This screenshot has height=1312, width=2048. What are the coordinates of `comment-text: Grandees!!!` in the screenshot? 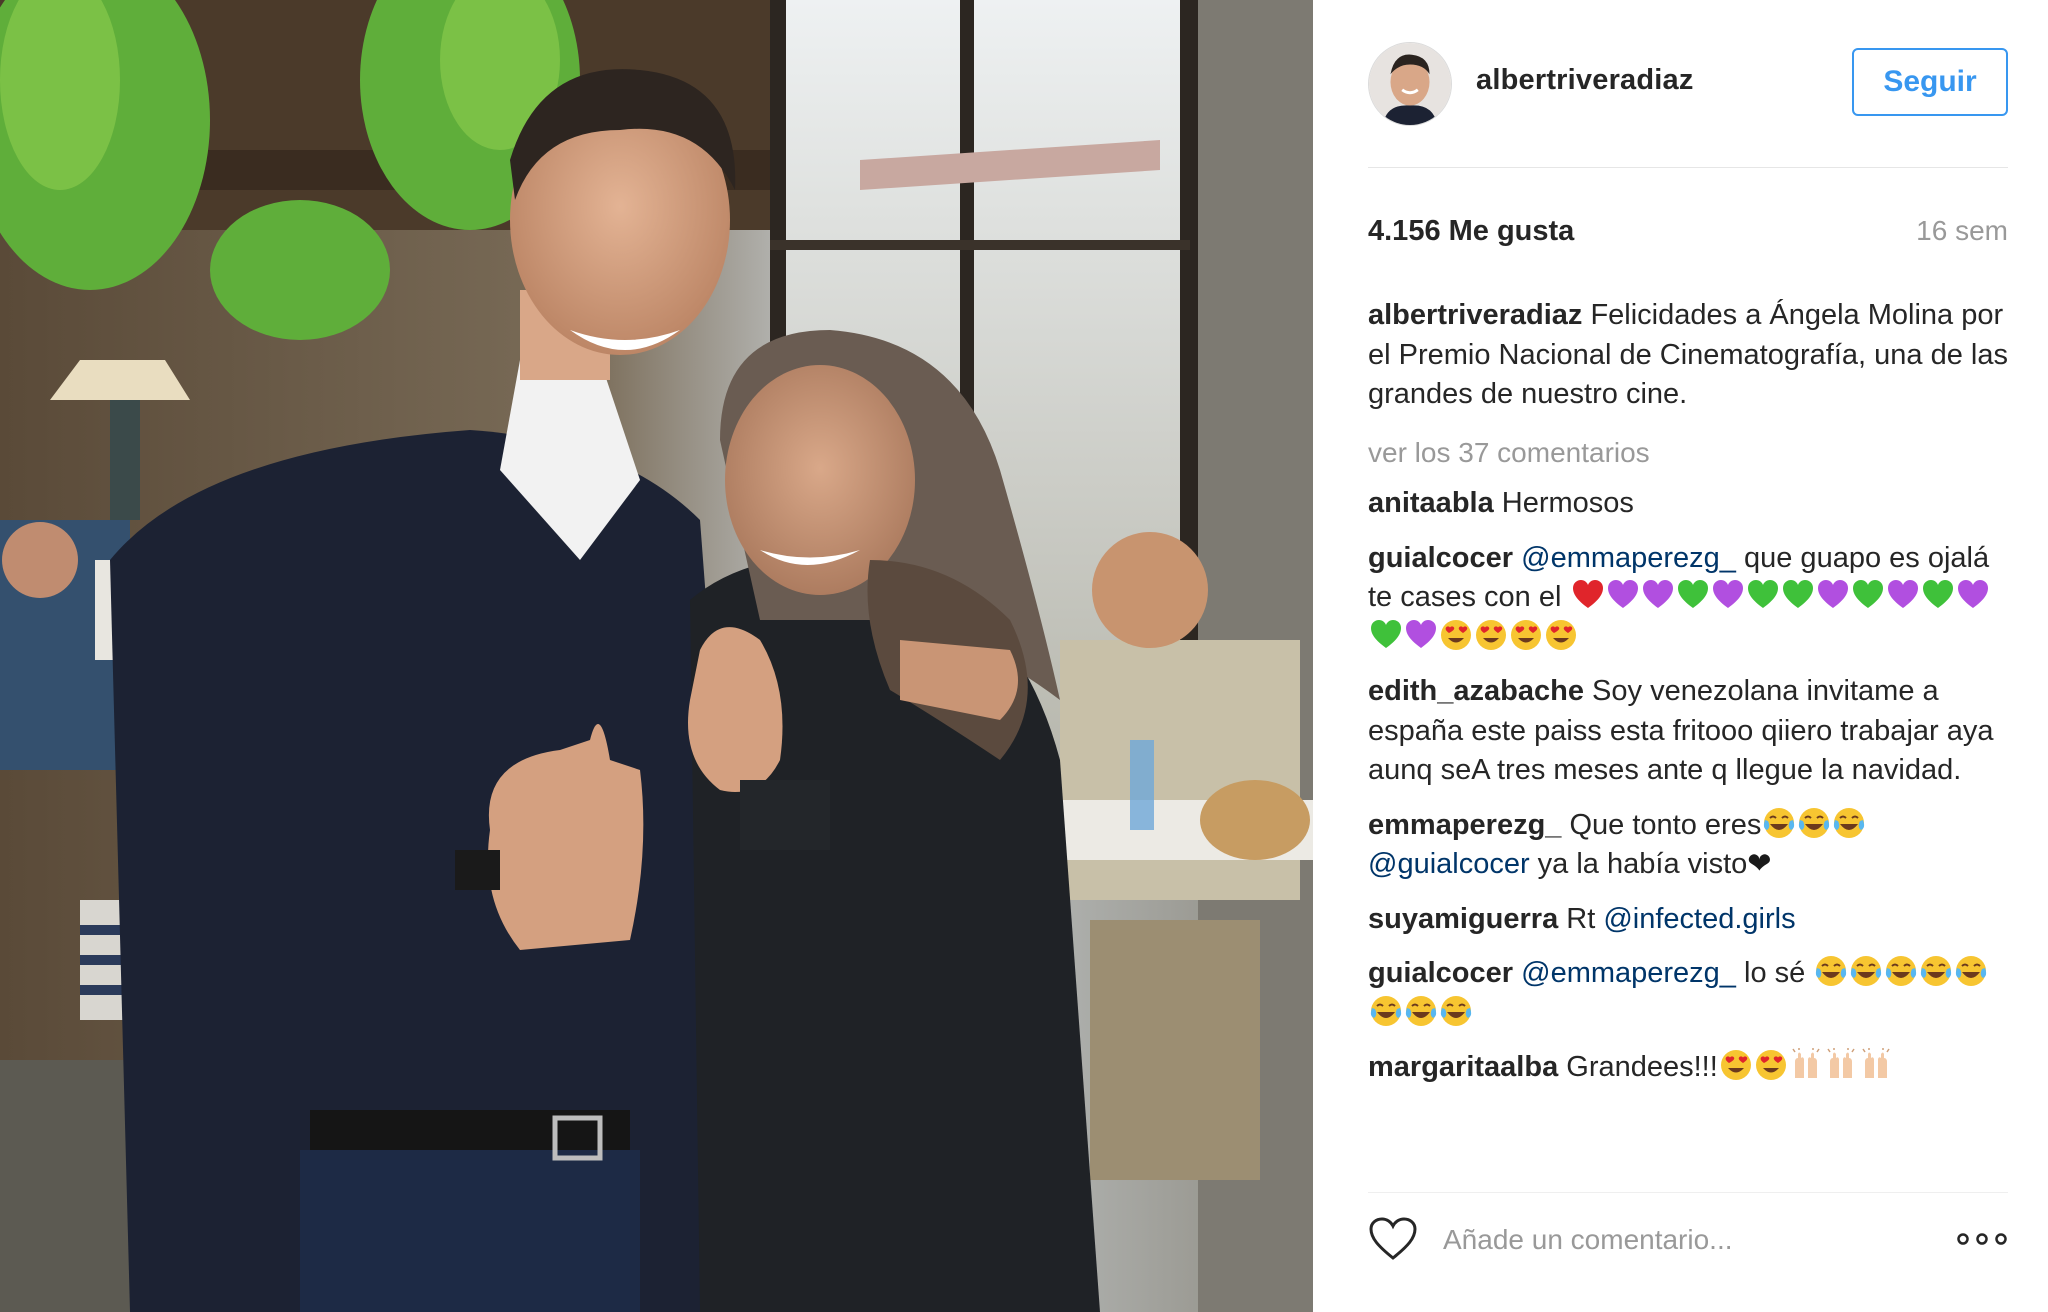 It's located at (1642, 1067).